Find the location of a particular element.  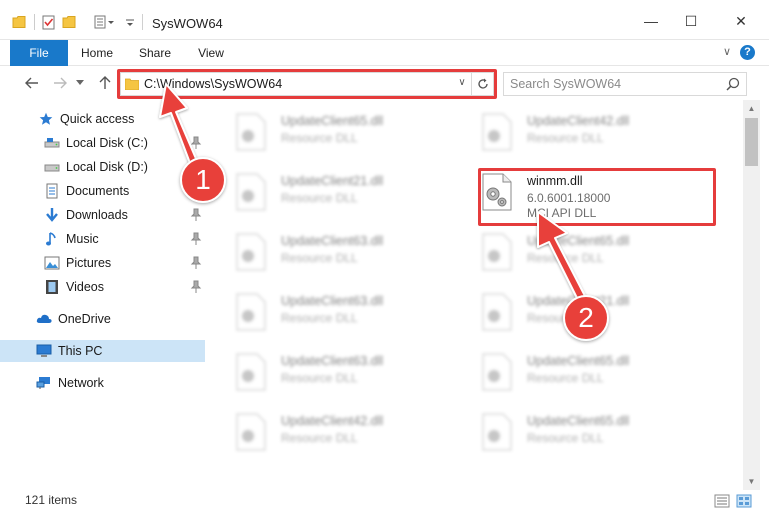

title-bar: SysWOW64 — ☐ ✕ is located at coordinates (384, 20).